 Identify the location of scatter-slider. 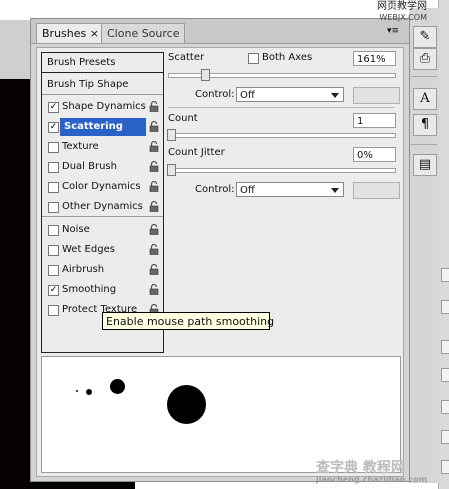
(282, 75).